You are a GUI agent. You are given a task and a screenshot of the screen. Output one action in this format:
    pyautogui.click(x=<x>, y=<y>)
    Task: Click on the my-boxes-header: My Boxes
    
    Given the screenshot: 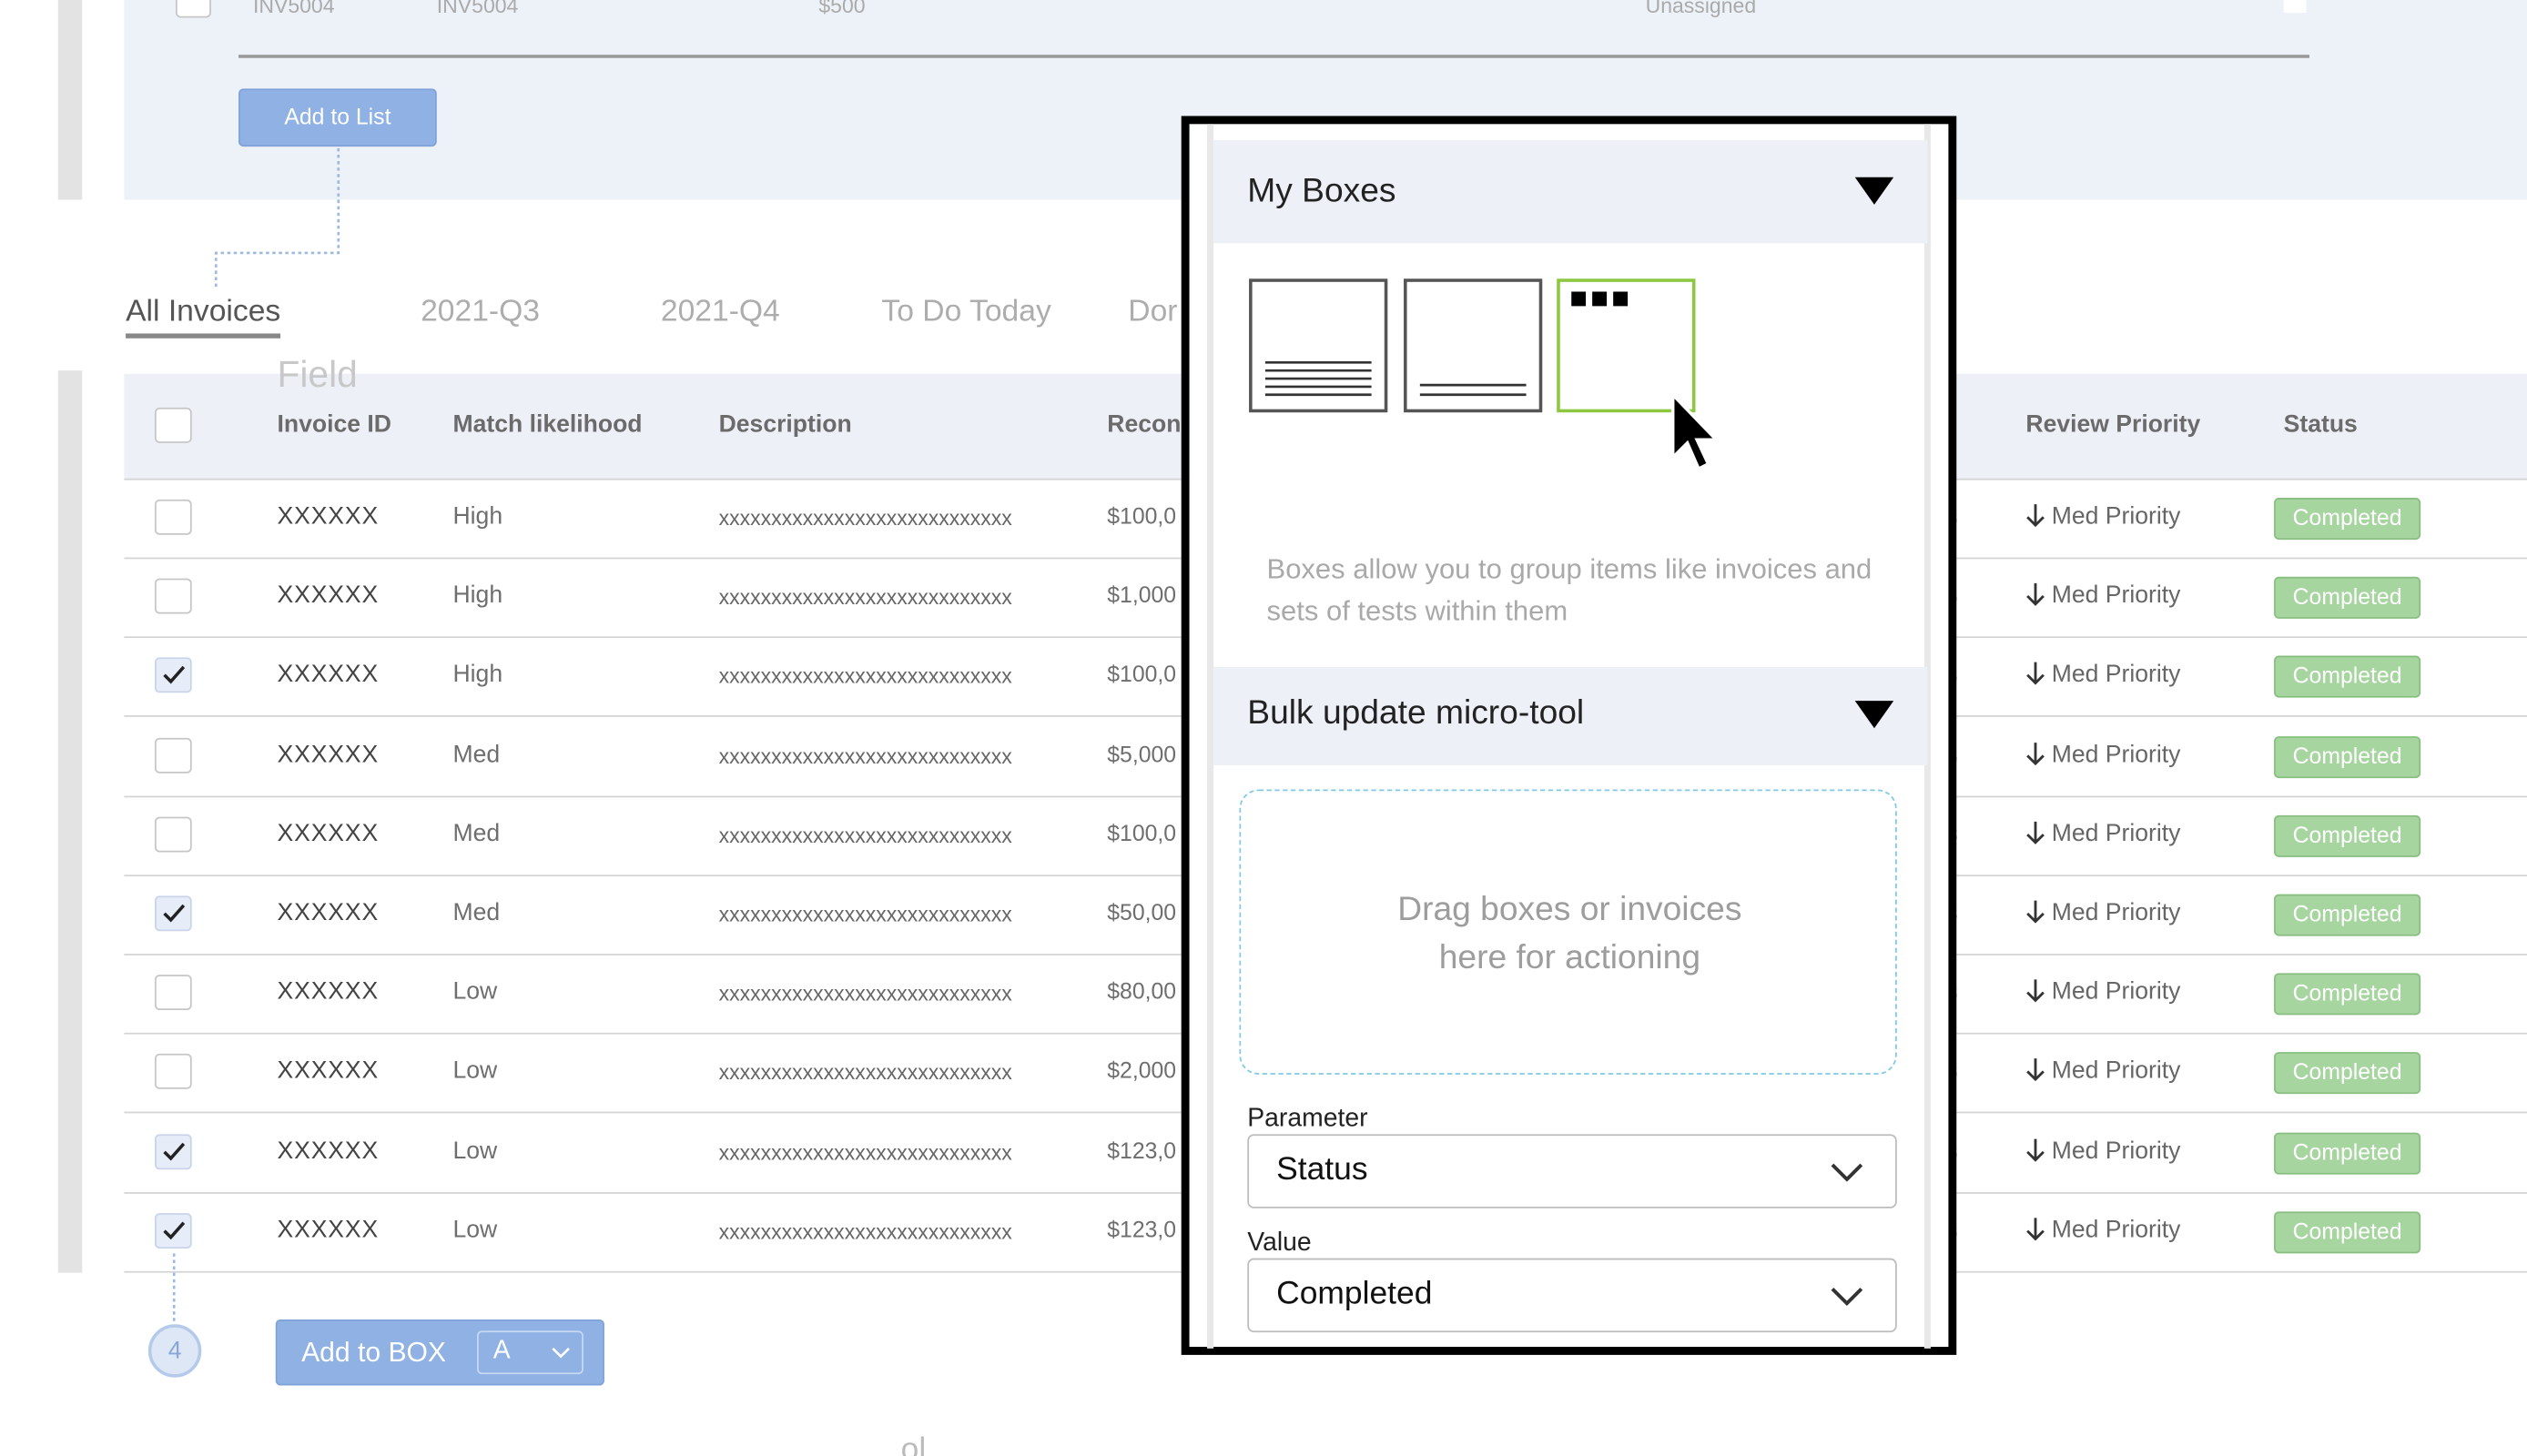 What is the action you would take?
    pyautogui.click(x=1570, y=192)
    